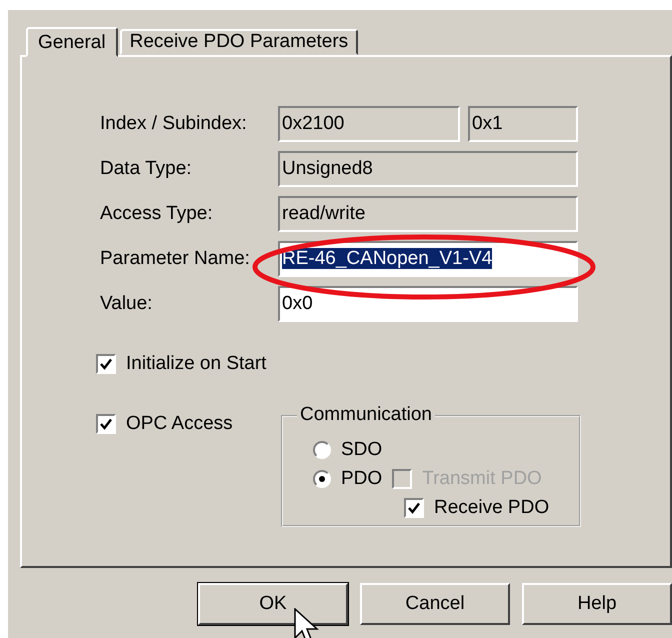 The image size is (672, 638). Describe the element at coordinates (428, 214) in the screenshot. I see `input-field: read/write` at that location.